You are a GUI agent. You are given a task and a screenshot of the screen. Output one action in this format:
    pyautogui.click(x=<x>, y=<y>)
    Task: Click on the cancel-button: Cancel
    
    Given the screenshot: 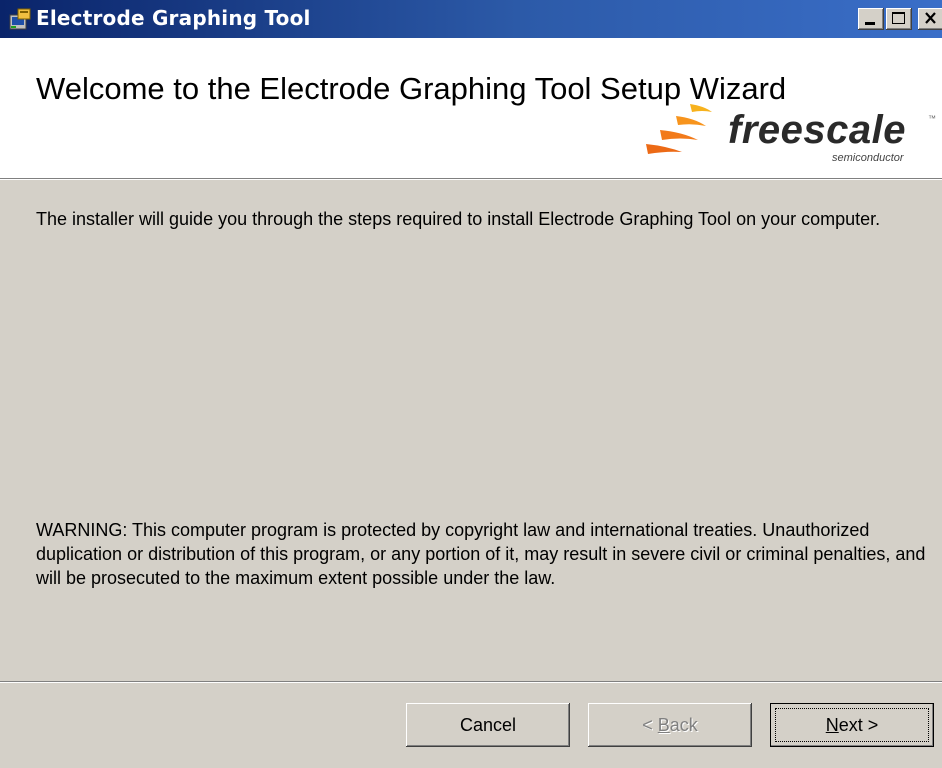 What is the action you would take?
    pyautogui.click(x=488, y=725)
    